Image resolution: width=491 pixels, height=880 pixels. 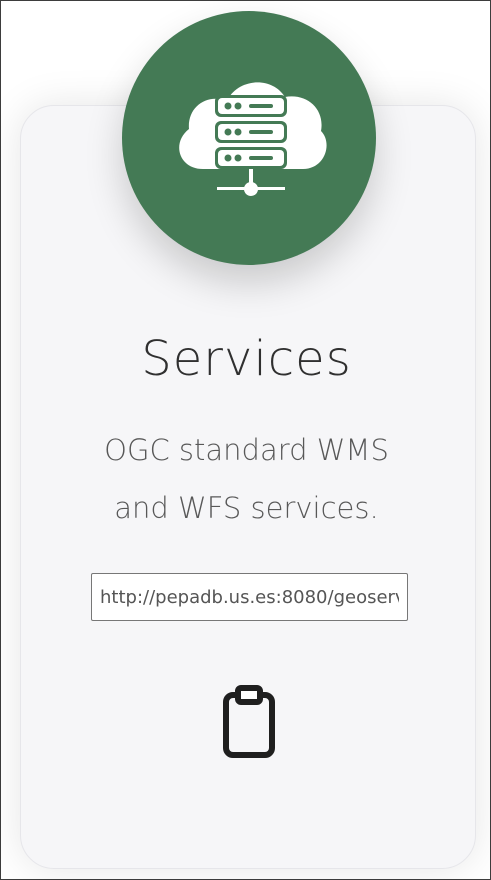 I want to click on description-line-1: OGC standard WMS, so click(x=246, y=450).